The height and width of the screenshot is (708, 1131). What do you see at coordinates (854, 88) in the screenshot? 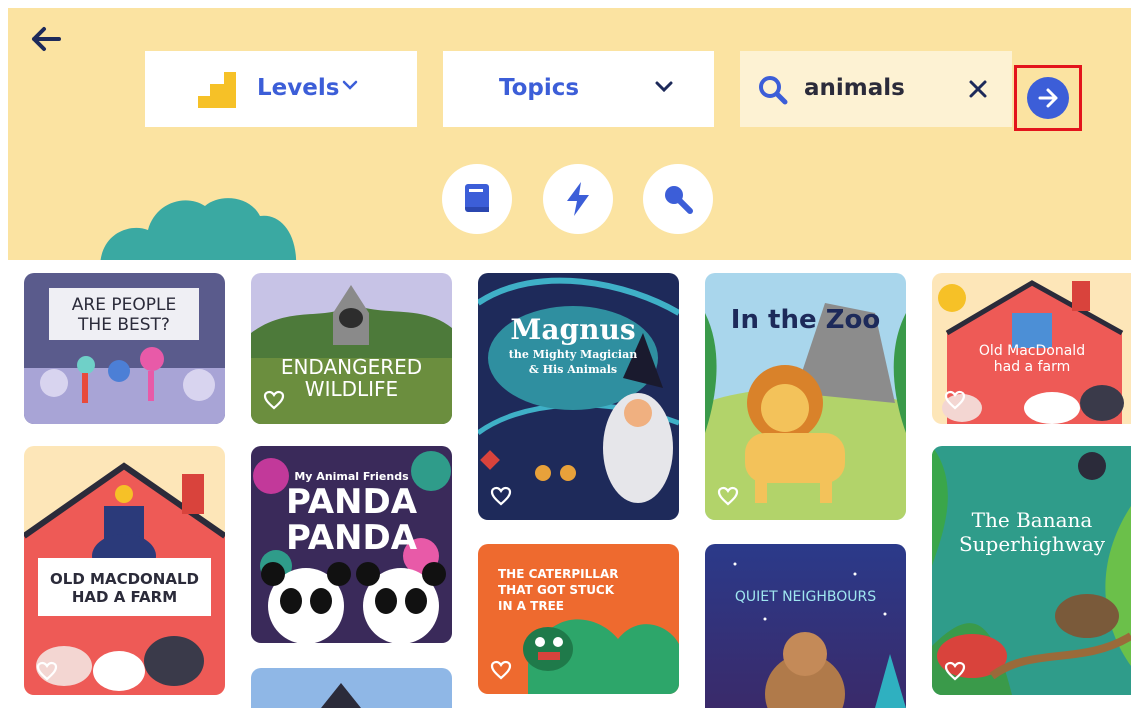
I see `search-input: animals` at bounding box center [854, 88].